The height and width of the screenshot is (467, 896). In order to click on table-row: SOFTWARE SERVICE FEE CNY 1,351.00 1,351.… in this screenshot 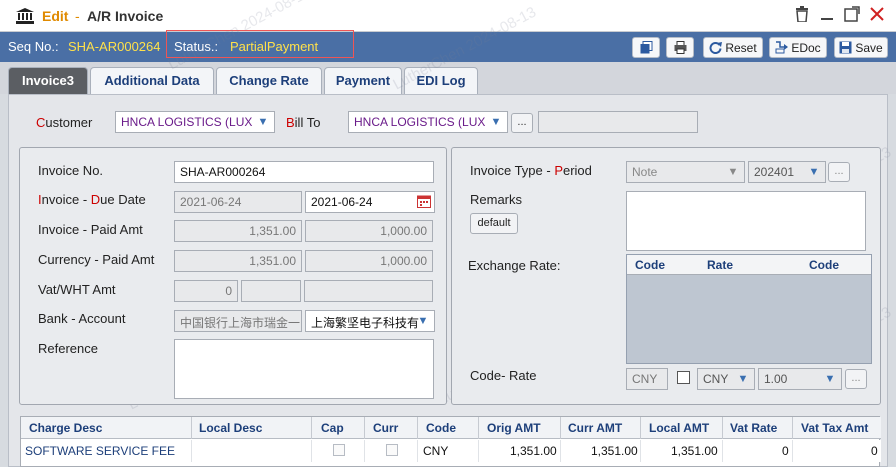, I will do `click(451, 451)`.